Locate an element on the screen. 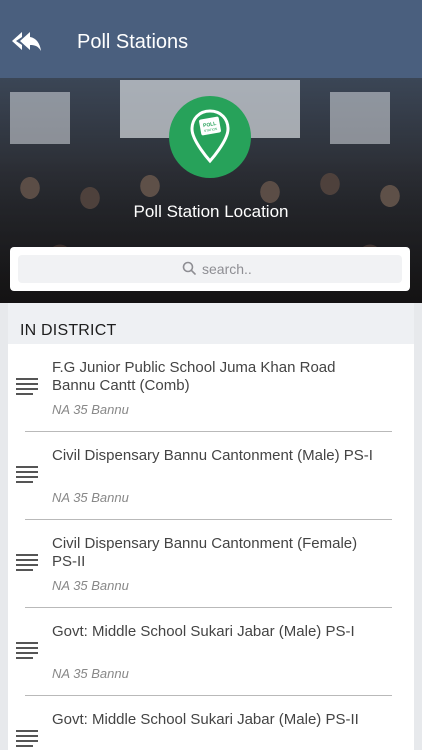 This screenshot has height=750, width=422. search-bar is located at coordinates (210, 269).